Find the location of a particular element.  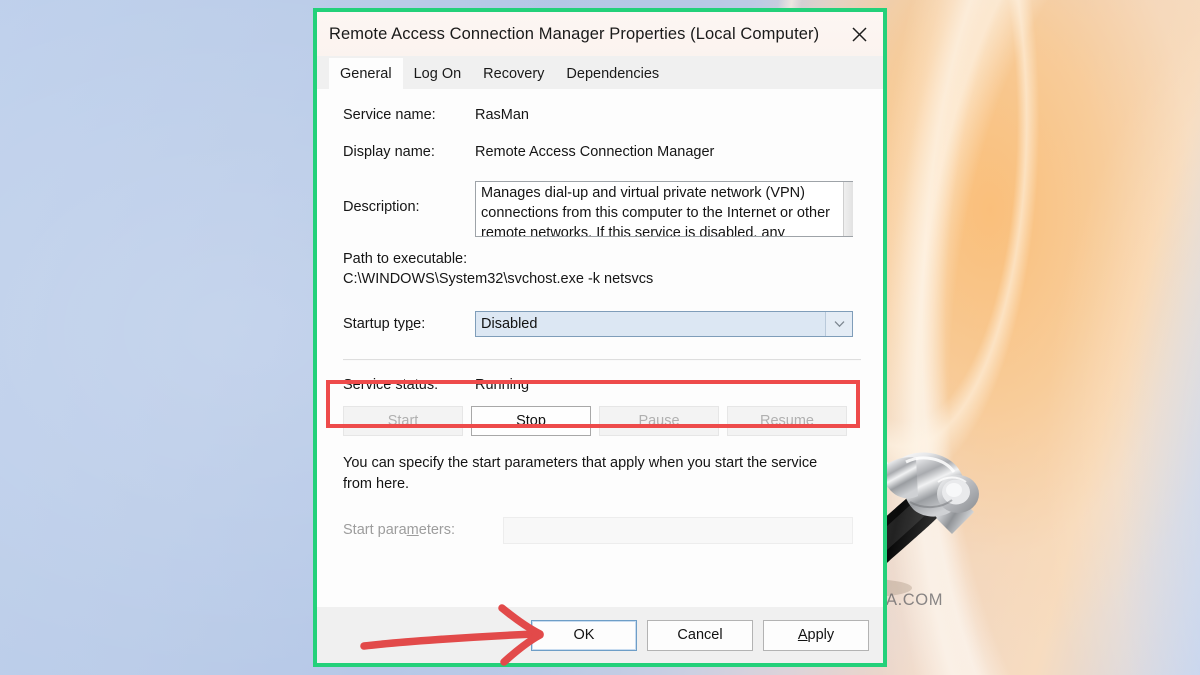

start-parameters-row: Start parameters: is located at coordinates (602, 530).